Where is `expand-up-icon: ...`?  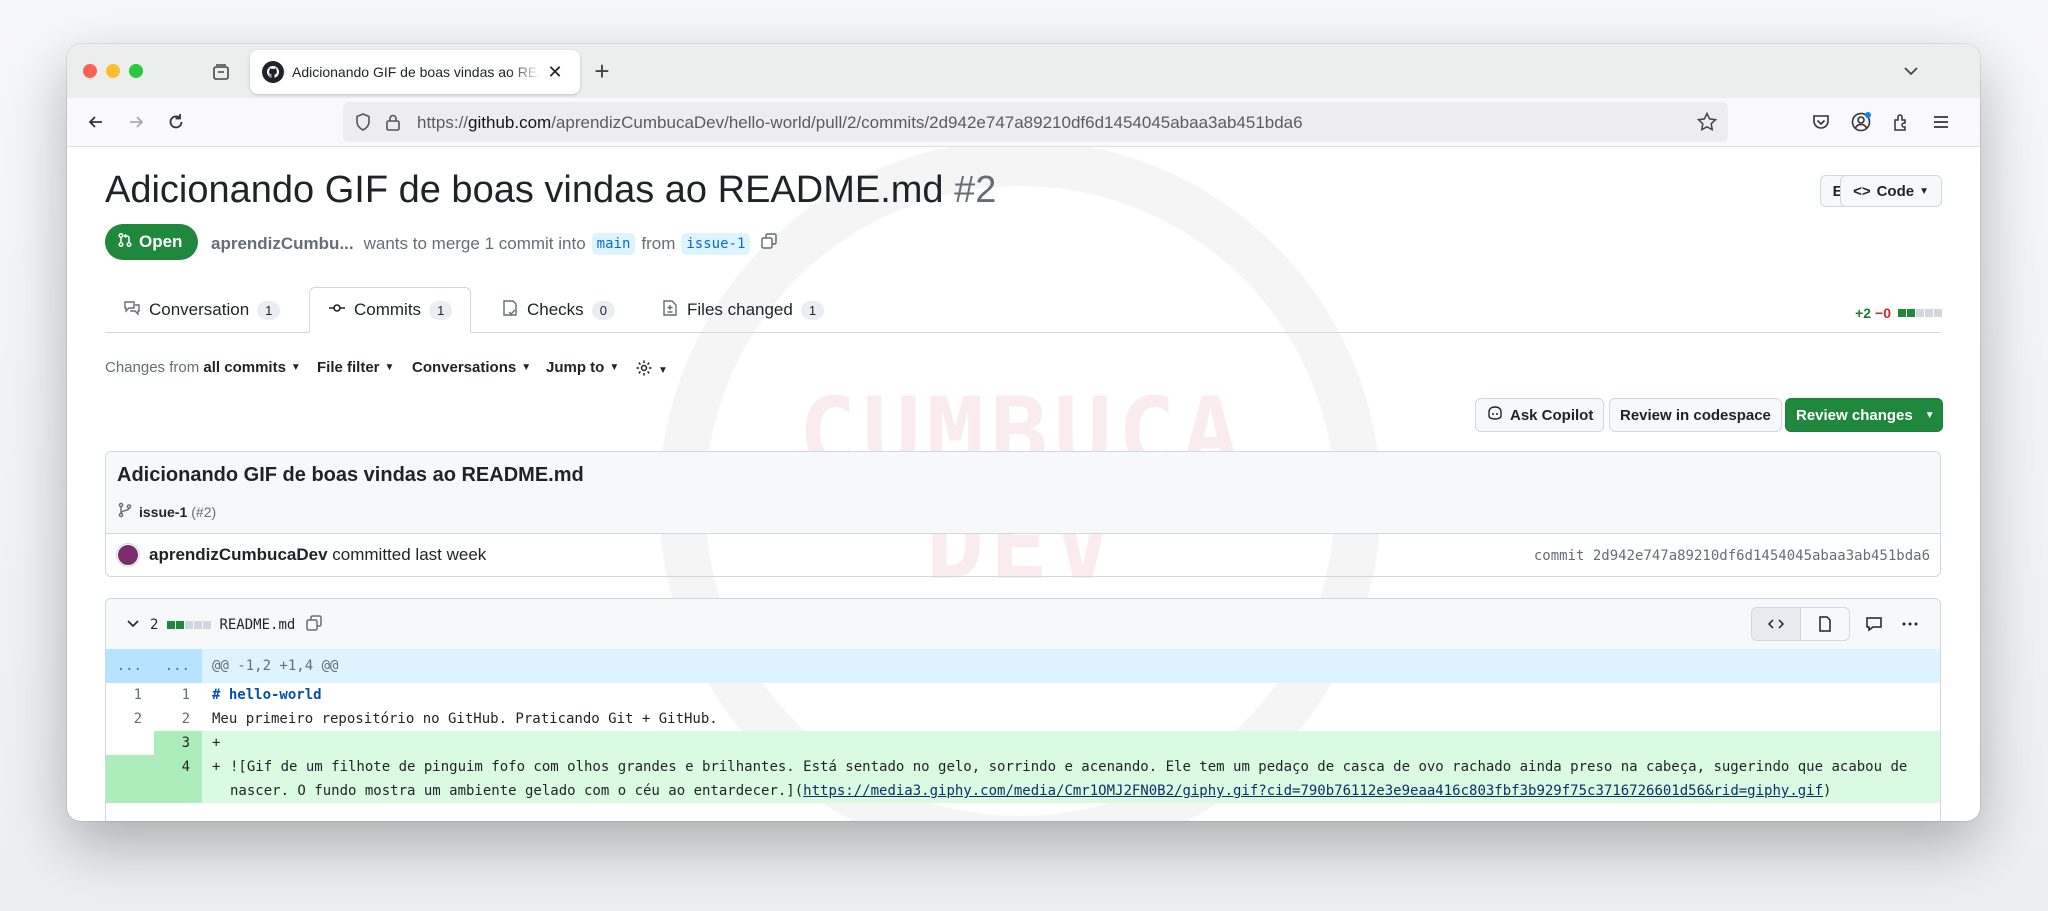 expand-up-icon: ... is located at coordinates (130, 666).